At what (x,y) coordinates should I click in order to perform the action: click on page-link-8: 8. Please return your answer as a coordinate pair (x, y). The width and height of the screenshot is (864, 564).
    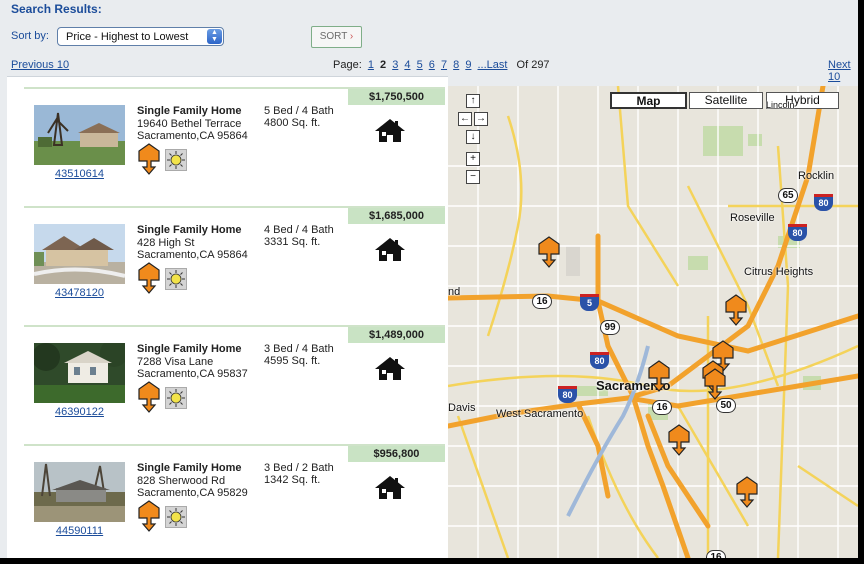
    Looking at the image, I should click on (456, 65).